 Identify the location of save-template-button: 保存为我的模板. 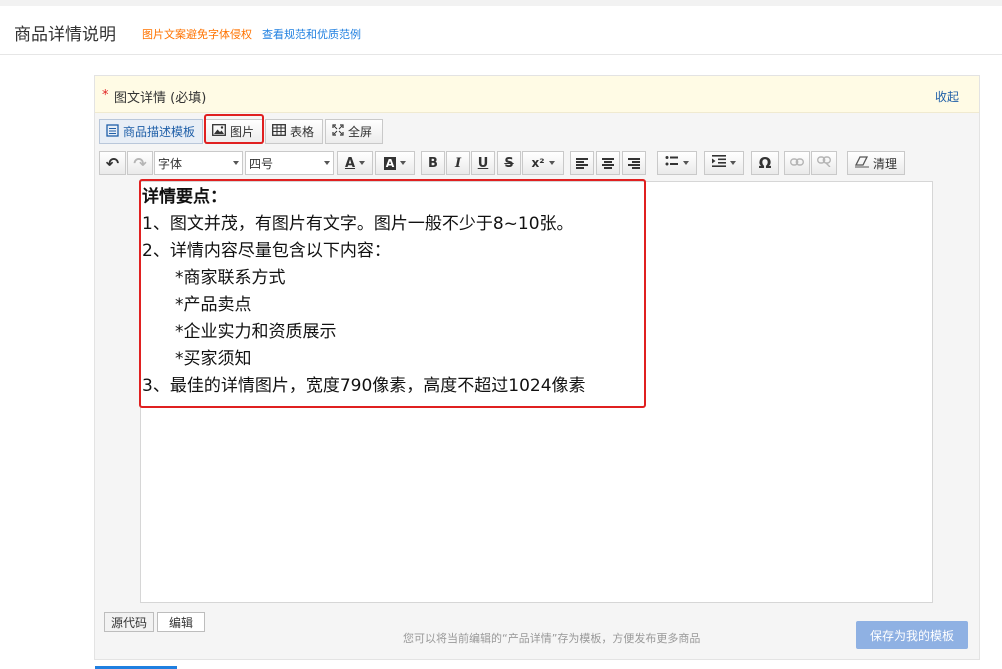
(912, 635).